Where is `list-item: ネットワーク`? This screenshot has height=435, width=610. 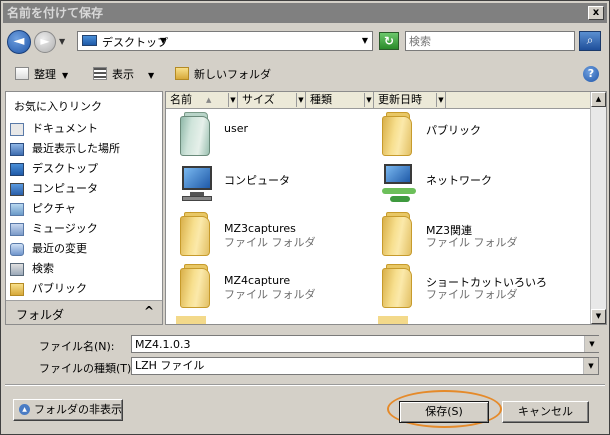
list-item: ネットワーク is located at coordinates (472, 187).